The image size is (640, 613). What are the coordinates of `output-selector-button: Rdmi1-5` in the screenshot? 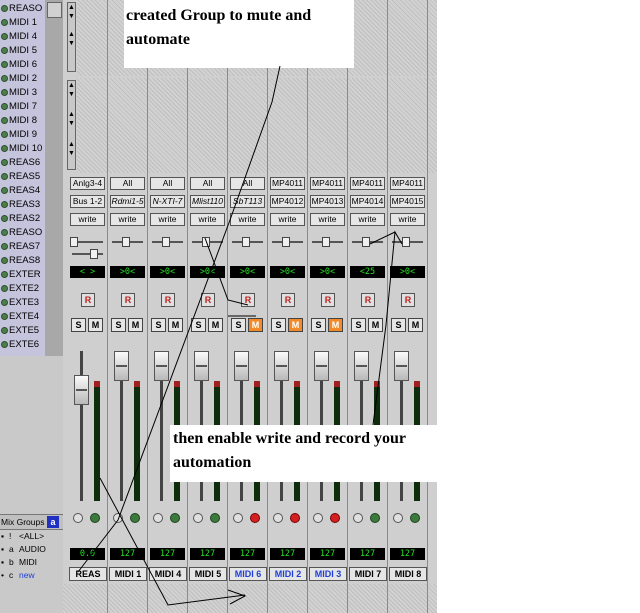 It's located at (127, 201).